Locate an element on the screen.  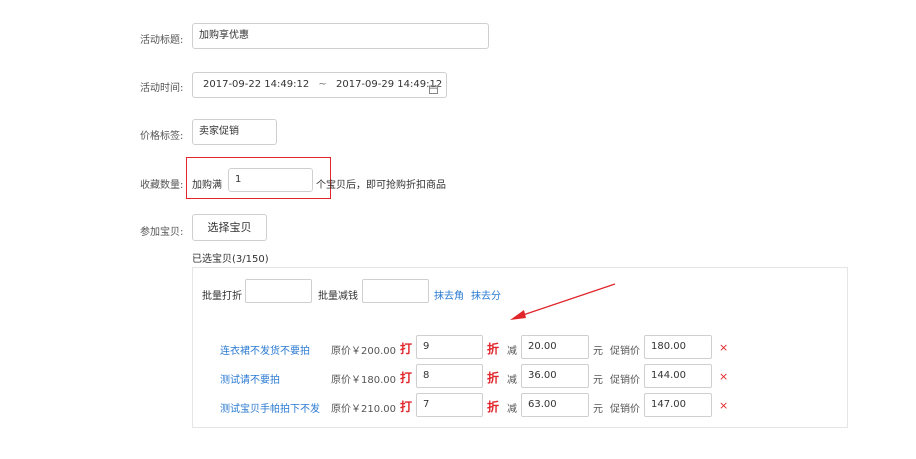
round-fen-link: 抹去分 is located at coordinates (486, 294).